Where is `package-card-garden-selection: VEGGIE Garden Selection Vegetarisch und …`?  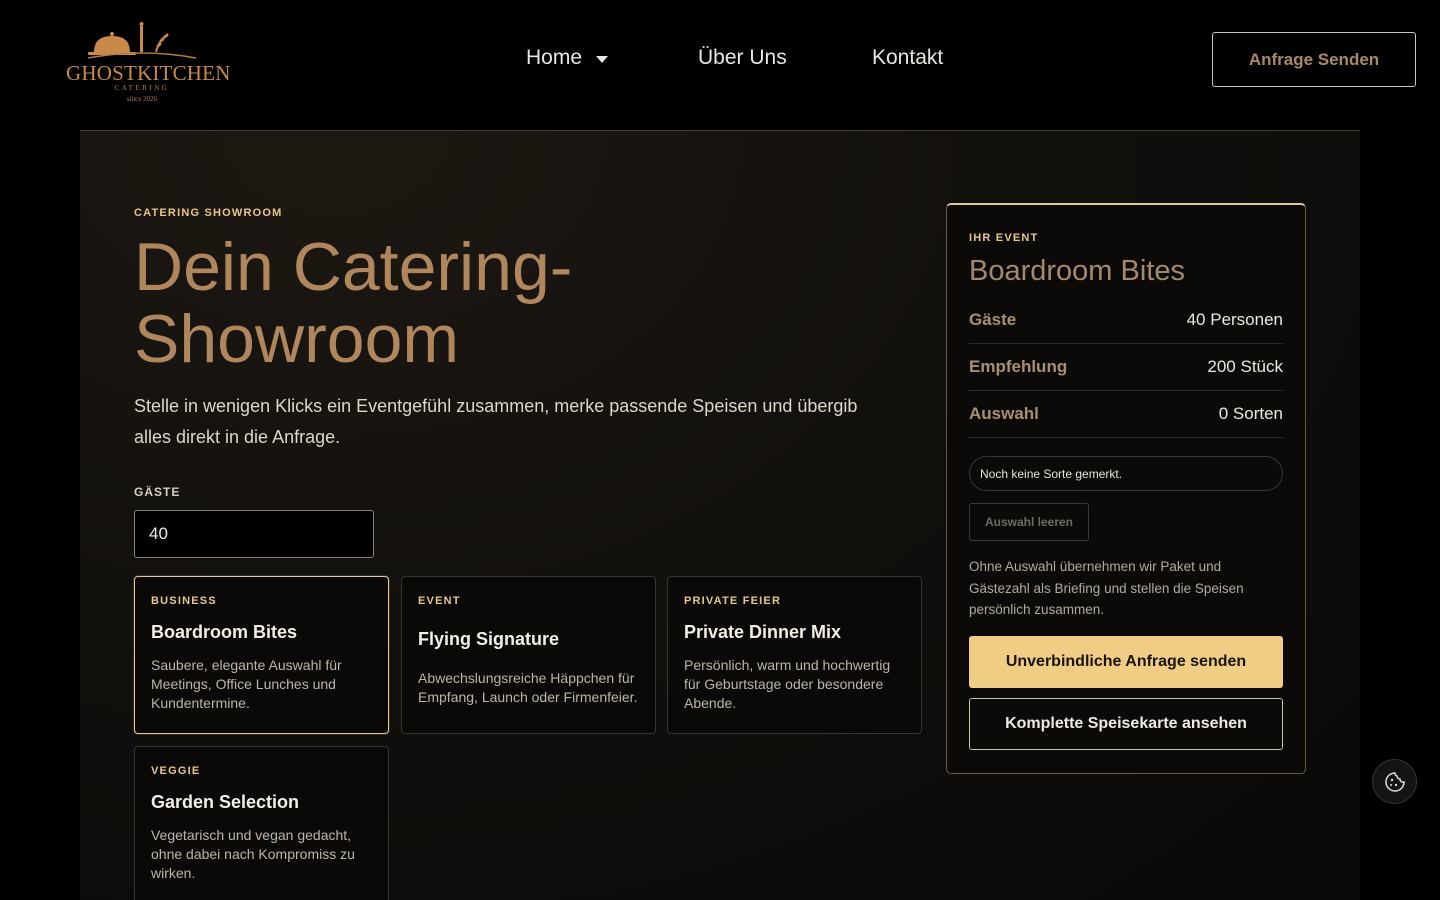 package-card-garden-selection: VEGGIE Garden Selection Vegetarisch und … is located at coordinates (261, 823).